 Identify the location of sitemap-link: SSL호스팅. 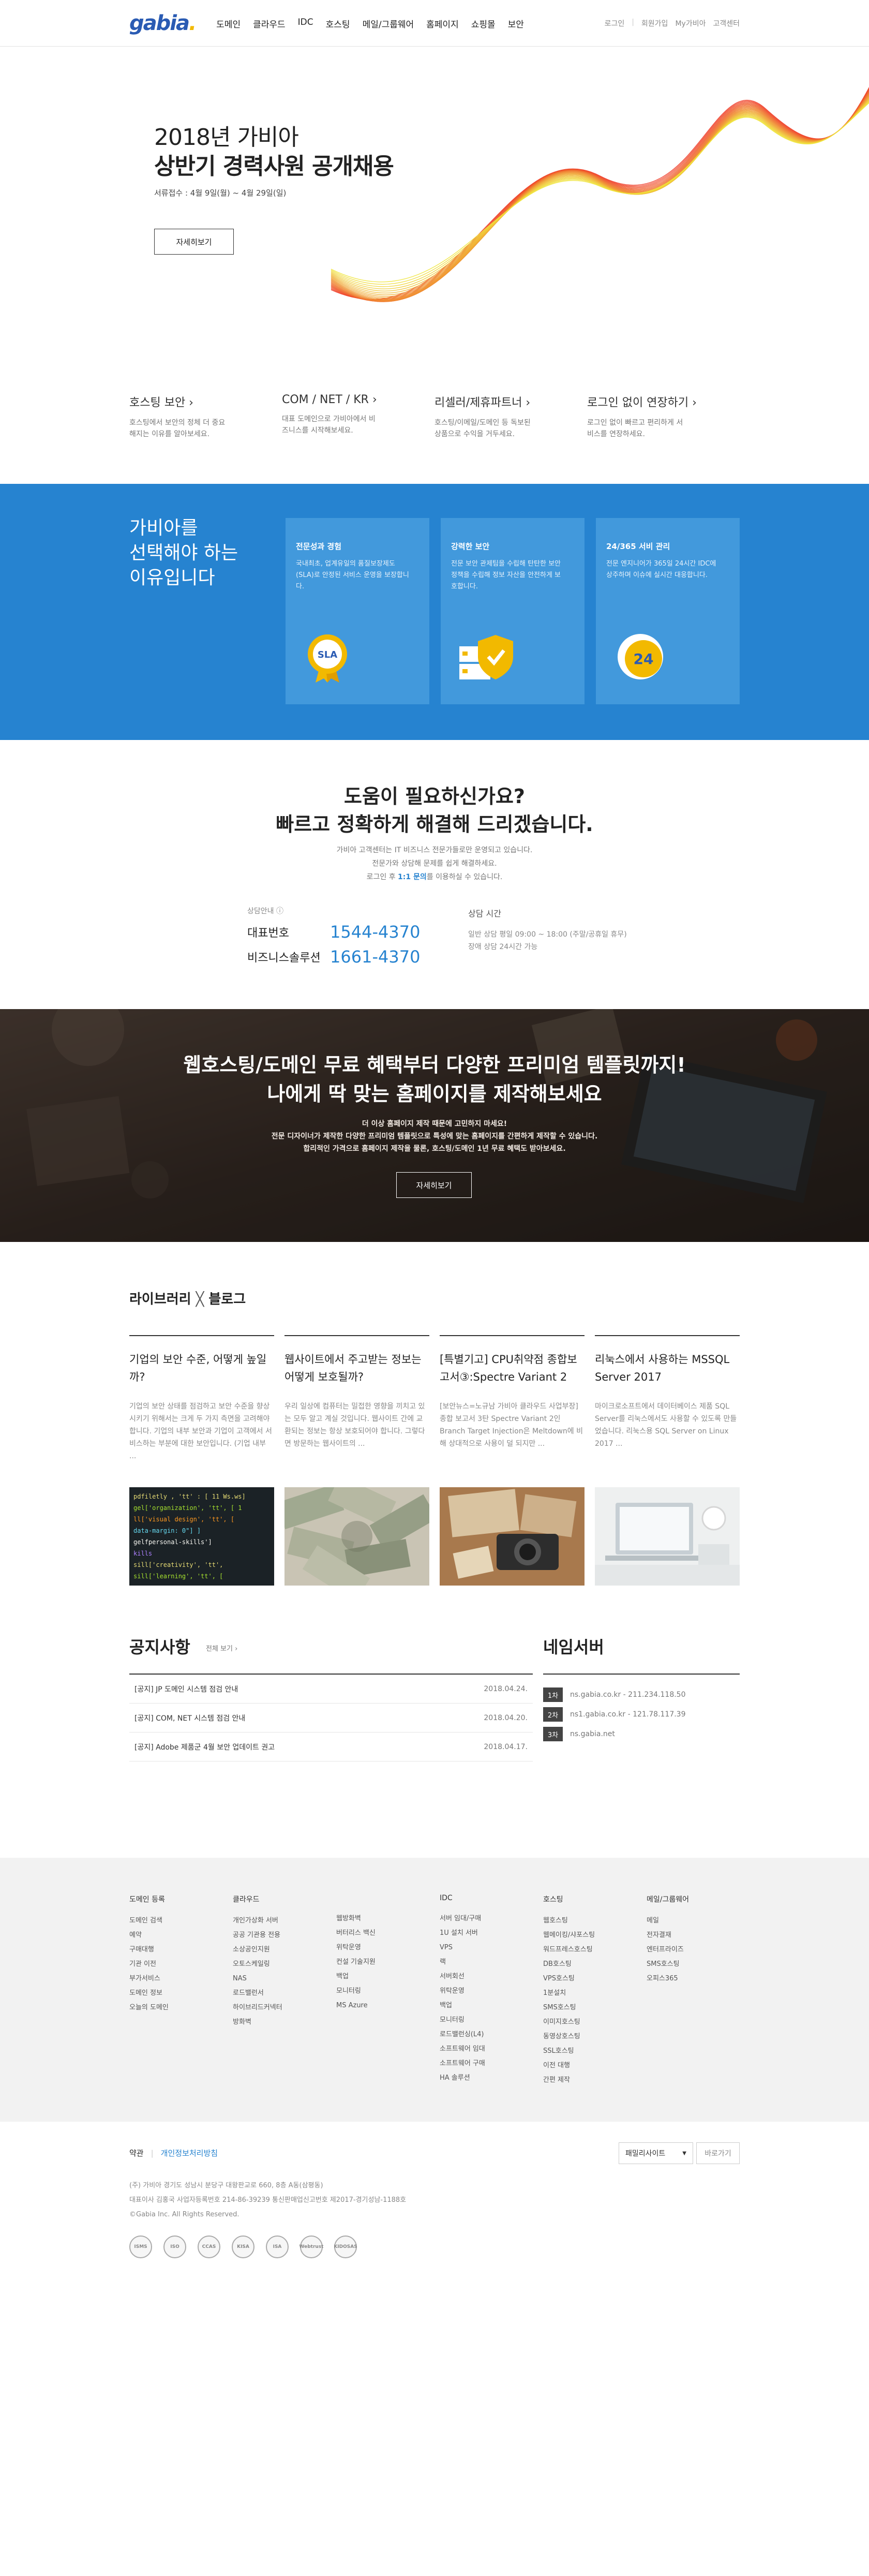
(569, 2051).